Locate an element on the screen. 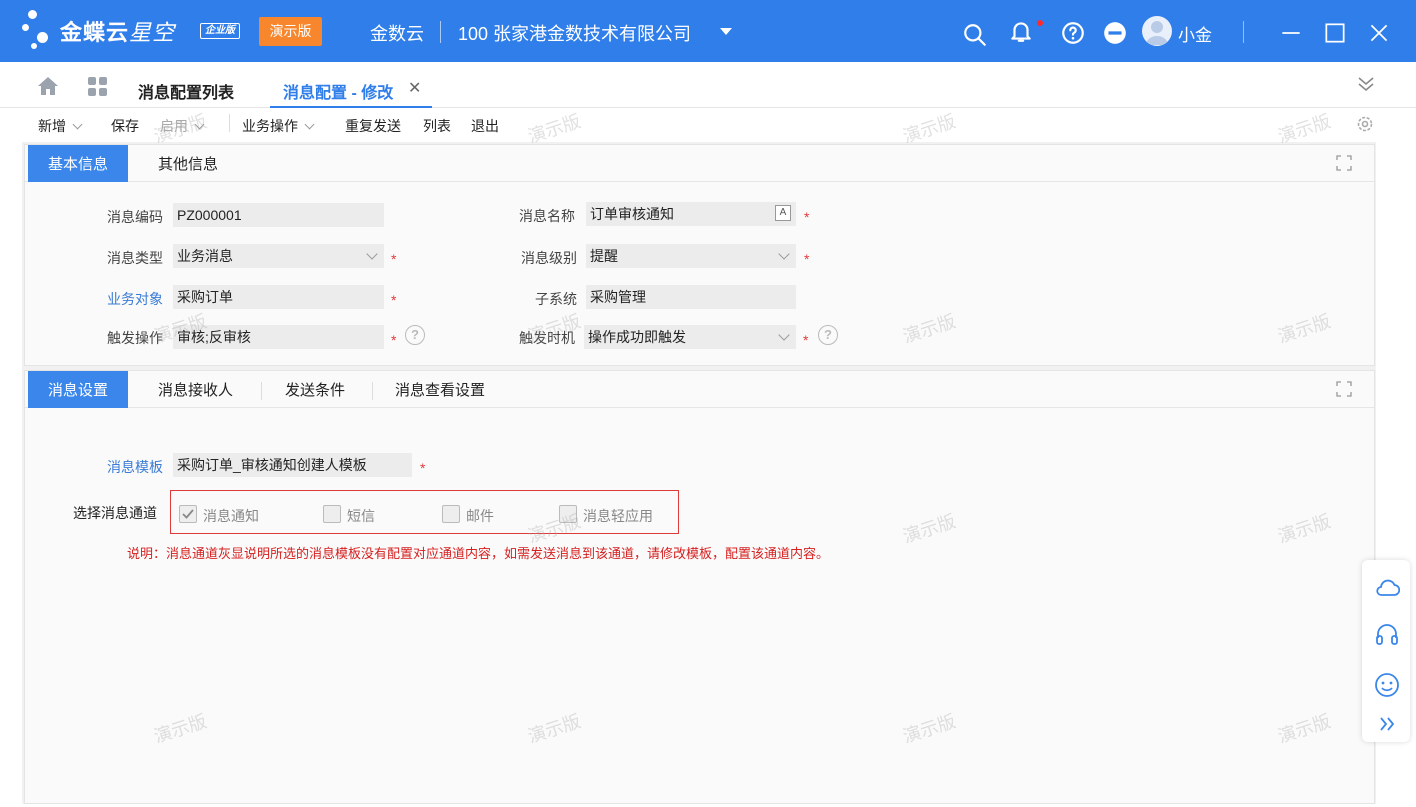 This screenshot has height=807, width=1416. level-label: 消息级别 is located at coordinates (549, 258).